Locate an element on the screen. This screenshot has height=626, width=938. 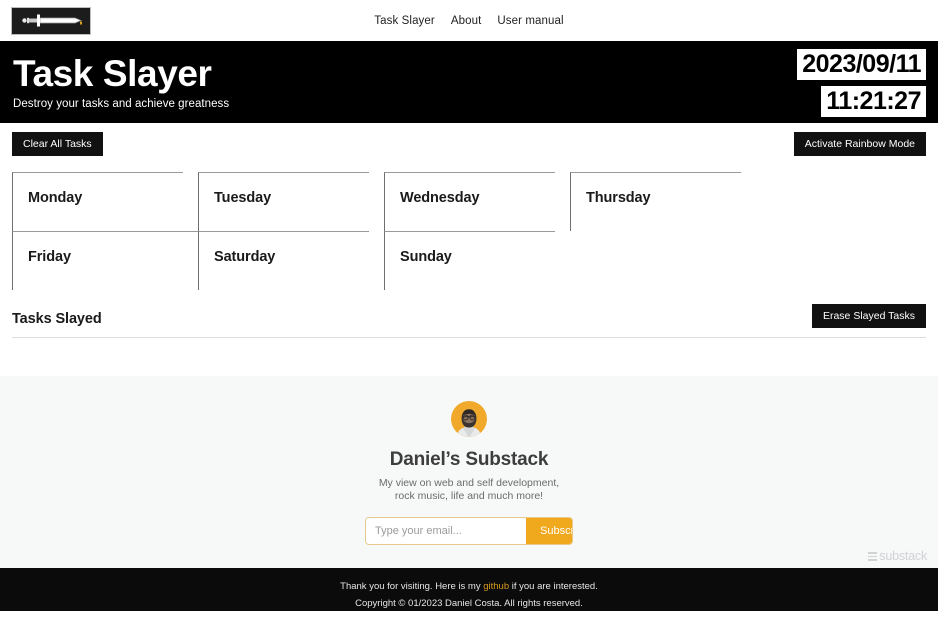
day-title: Thursday is located at coordinates (618, 198).